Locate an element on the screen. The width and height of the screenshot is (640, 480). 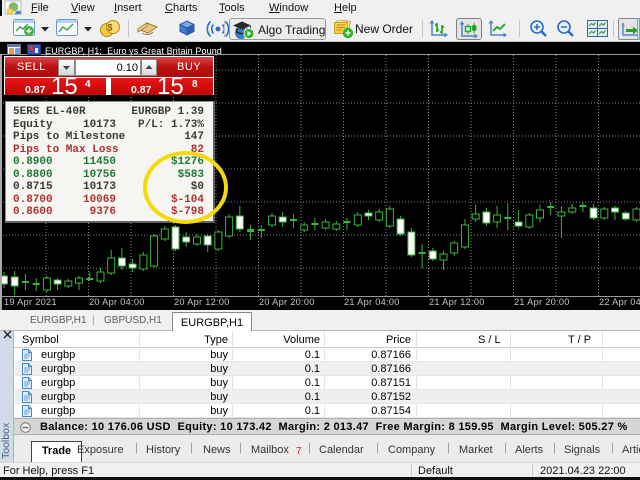
svg-text: 21 Apr 20:00 is located at coordinates (542, 302).